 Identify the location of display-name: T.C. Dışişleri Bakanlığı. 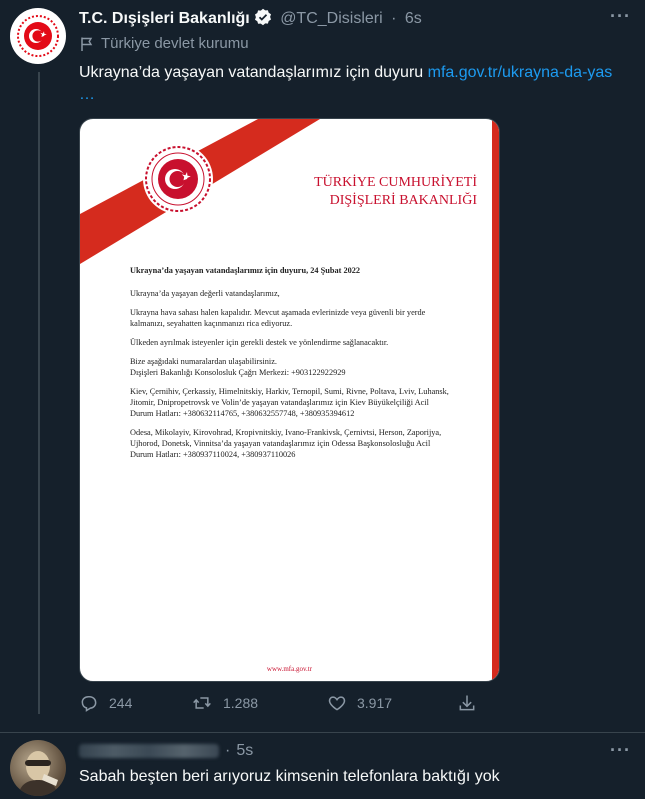
(164, 18).